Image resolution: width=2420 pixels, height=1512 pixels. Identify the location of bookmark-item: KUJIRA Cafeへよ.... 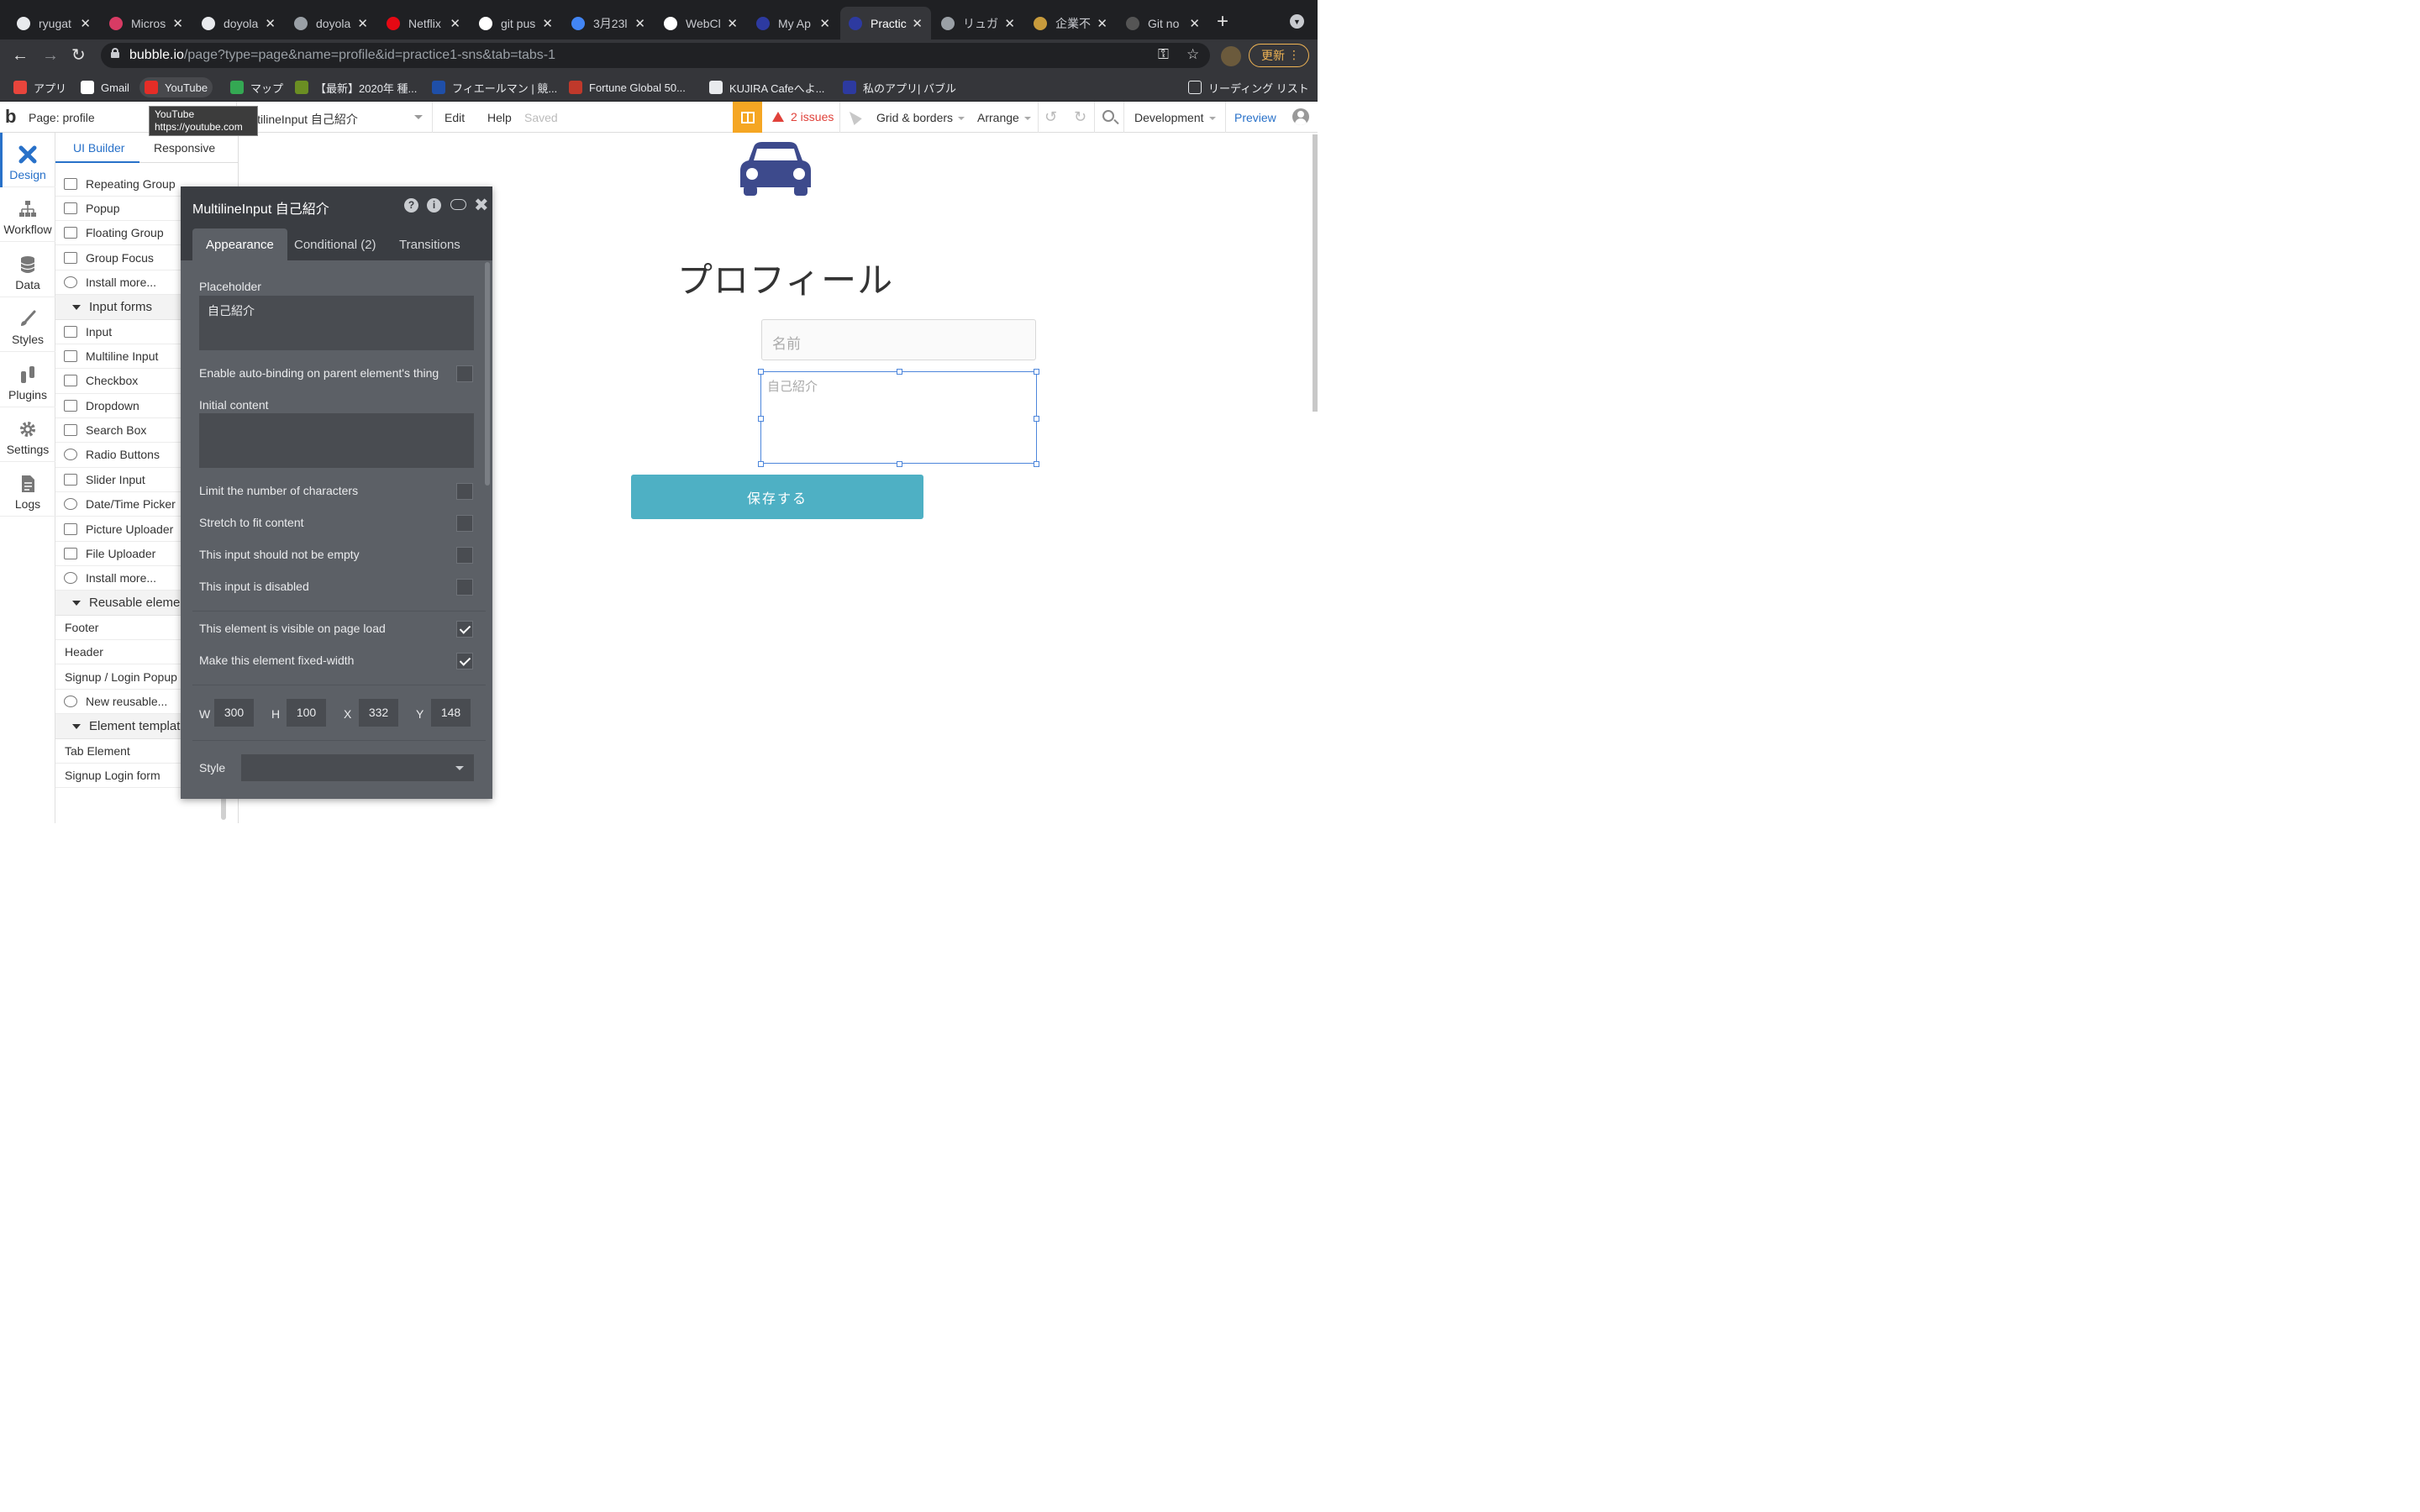
(766, 87).